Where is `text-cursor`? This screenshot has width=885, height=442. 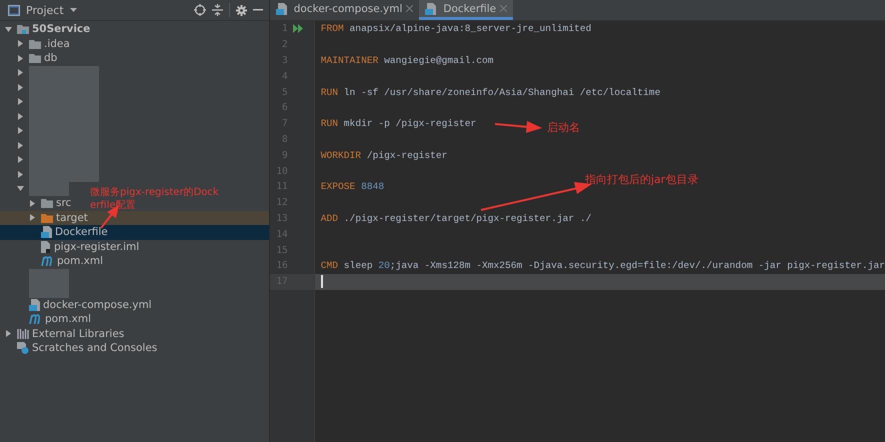
text-cursor is located at coordinates (321, 281).